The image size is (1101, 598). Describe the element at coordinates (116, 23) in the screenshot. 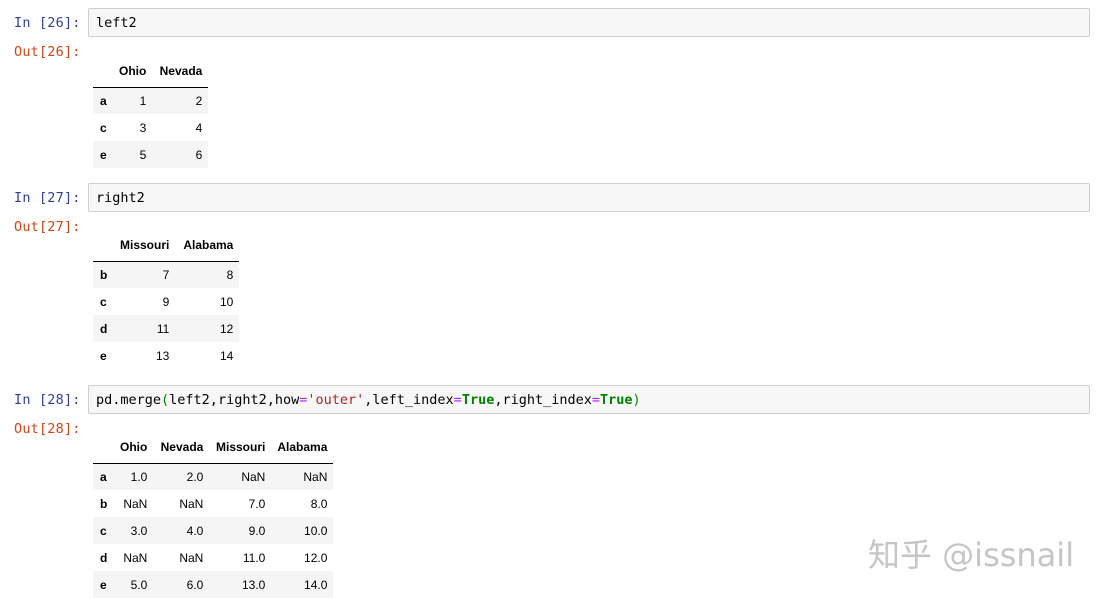

I see `code-text: left2` at that location.